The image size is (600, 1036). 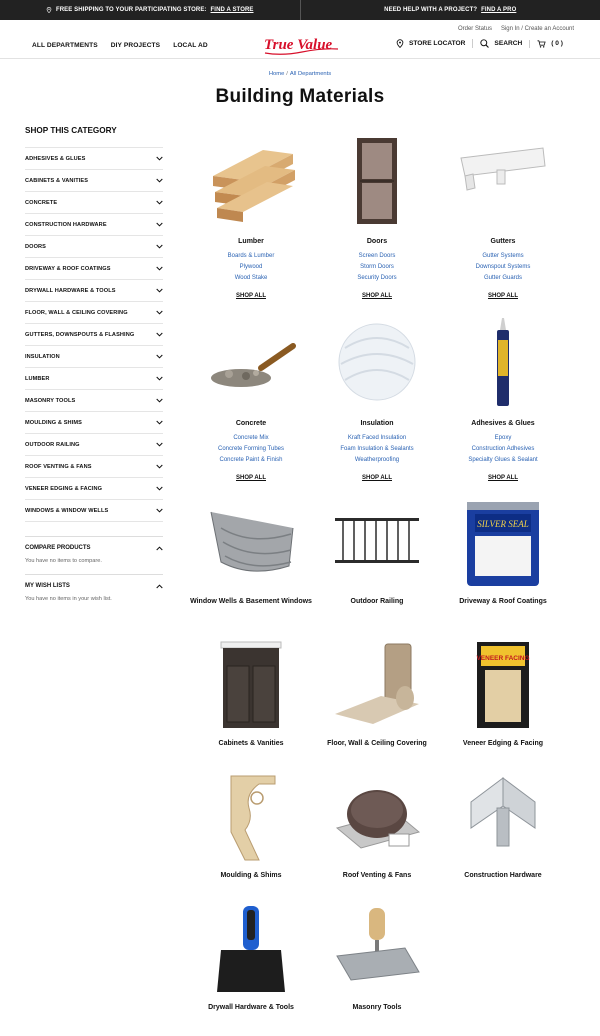 What do you see at coordinates (251, 744) in the screenshot?
I see `category-tile-title: Cabinets & Vanities` at bounding box center [251, 744].